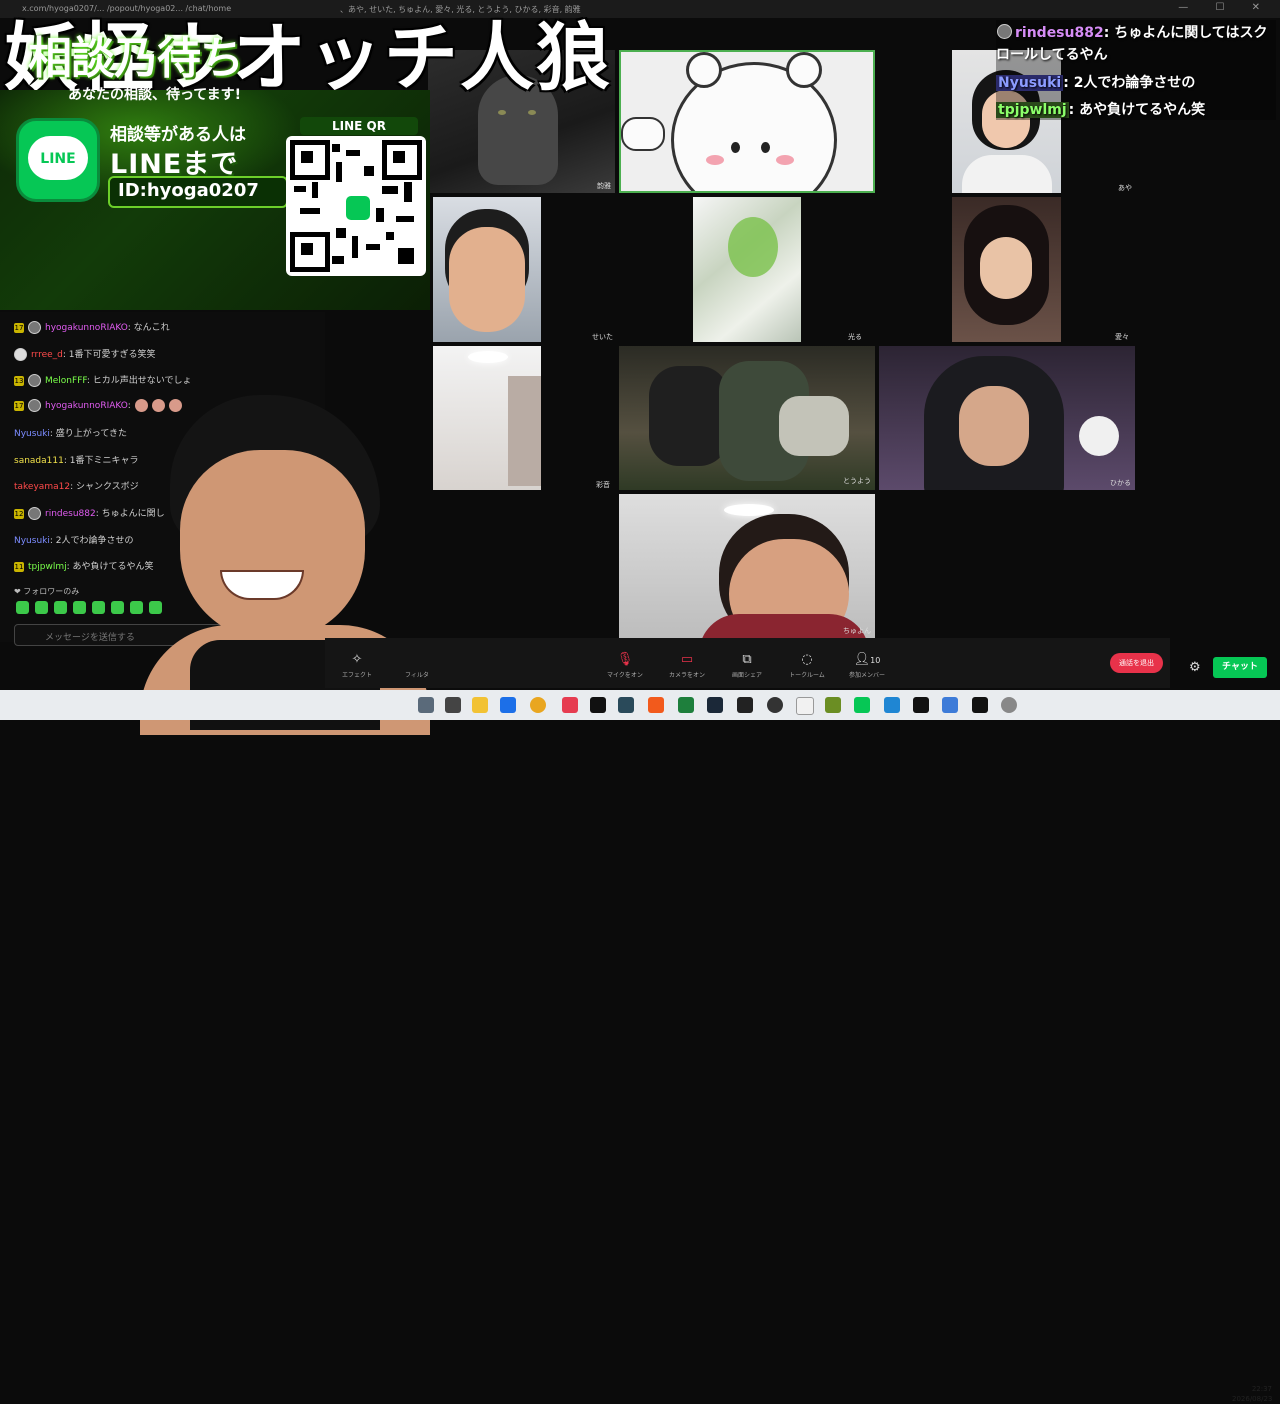 The width and height of the screenshot is (1280, 1404). Describe the element at coordinates (1030, 83) in the screenshot. I see `overlay-chat-username: Nyusuki` at that location.